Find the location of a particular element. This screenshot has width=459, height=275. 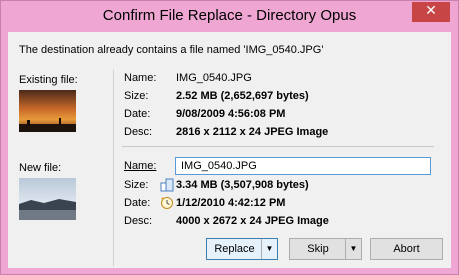

new-desc-value: 4000 x 2672 x 24 JPEG Image is located at coordinates (252, 221).